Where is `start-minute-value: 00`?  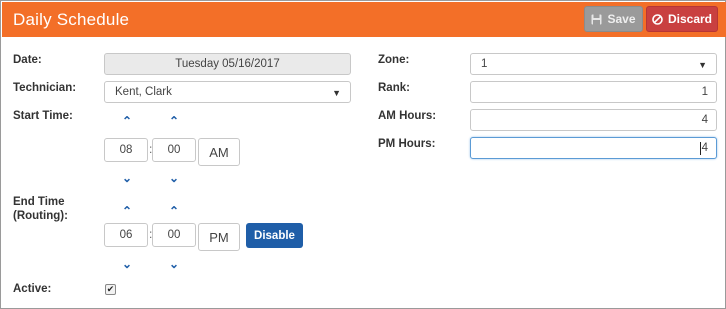 start-minute-value: 00 is located at coordinates (174, 150).